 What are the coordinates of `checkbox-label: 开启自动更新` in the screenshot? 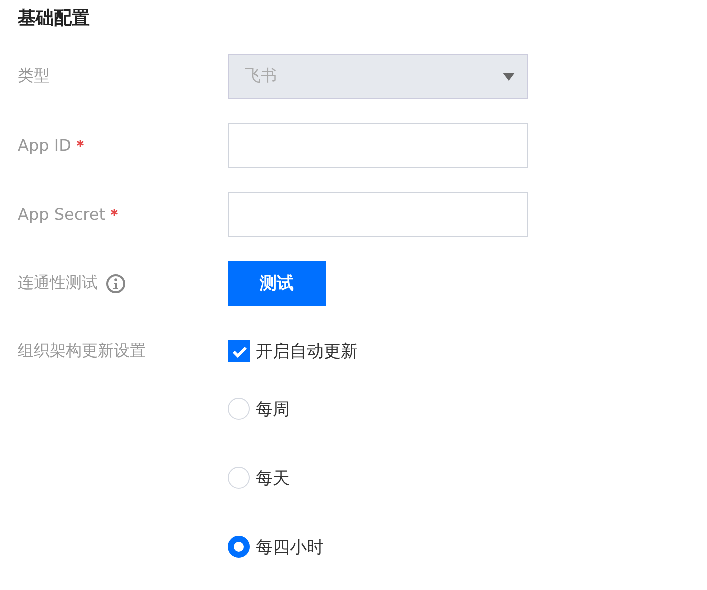 It's located at (307, 351).